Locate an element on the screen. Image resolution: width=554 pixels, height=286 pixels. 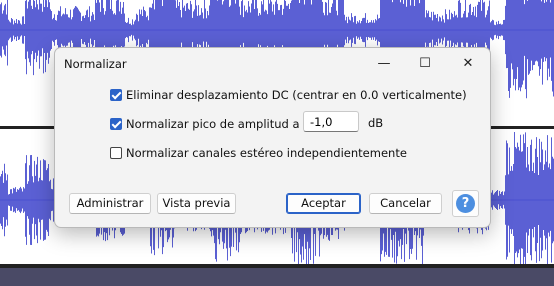
help-button: ? is located at coordinates (465, 203).